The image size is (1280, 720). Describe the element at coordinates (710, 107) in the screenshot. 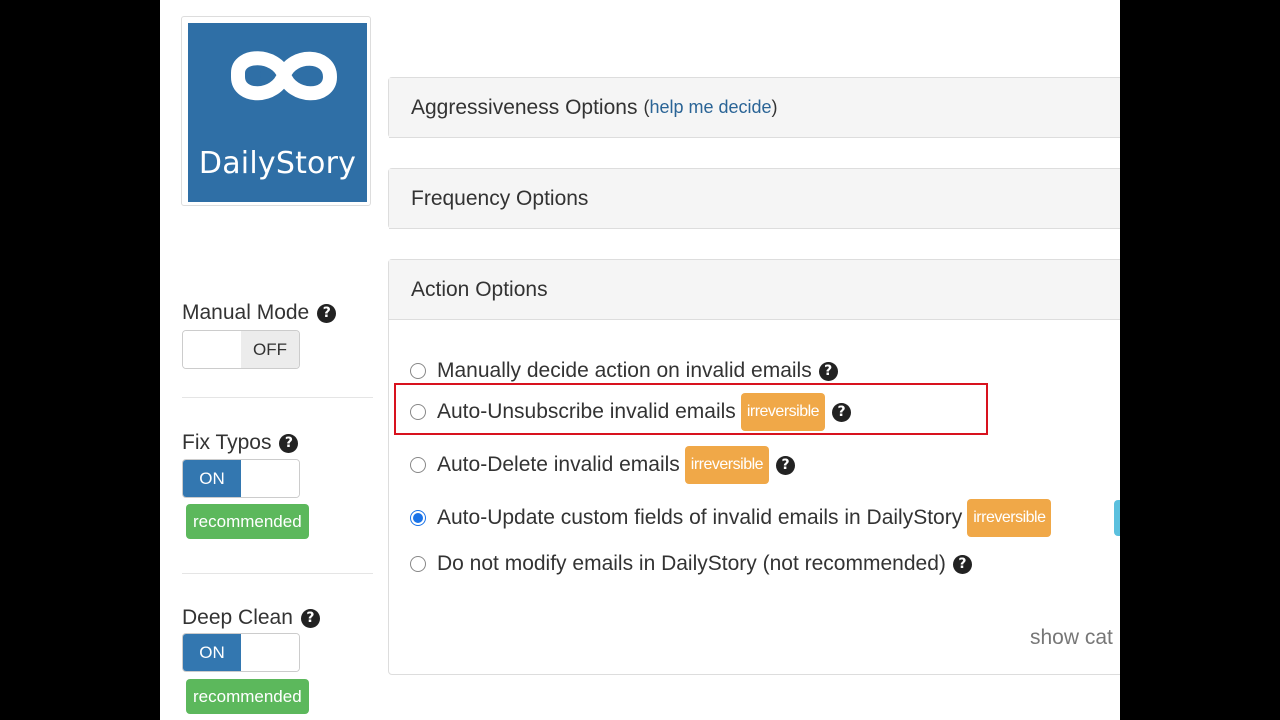

I see `help-me-decide-link: help me decide` at that location.